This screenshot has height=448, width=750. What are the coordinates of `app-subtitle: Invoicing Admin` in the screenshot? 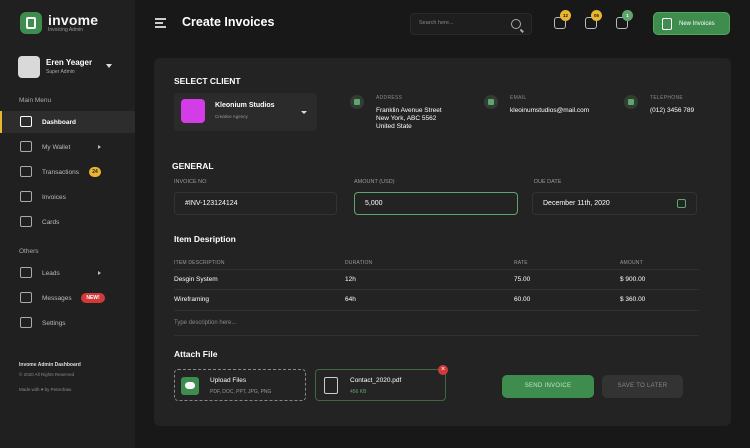 It's located at (66, 29).